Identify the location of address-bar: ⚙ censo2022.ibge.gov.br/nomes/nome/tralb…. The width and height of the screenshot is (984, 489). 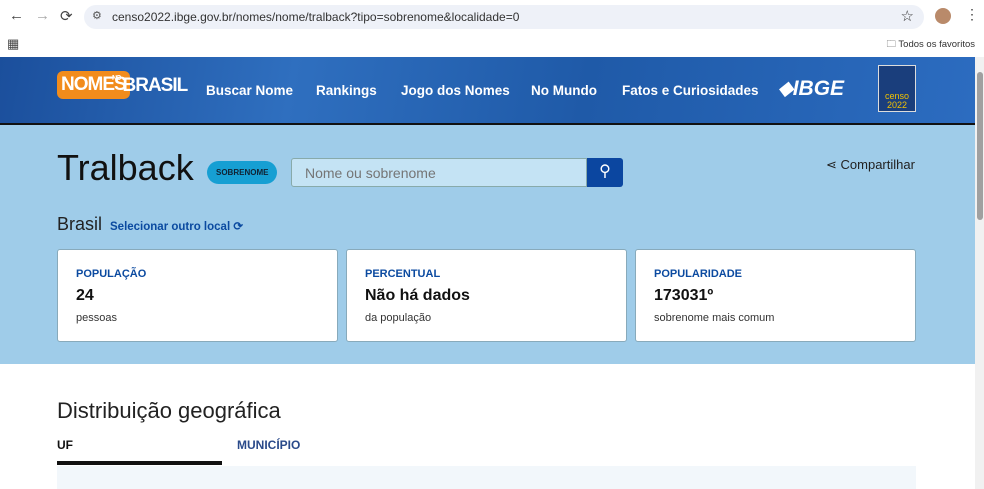
(504, 17).